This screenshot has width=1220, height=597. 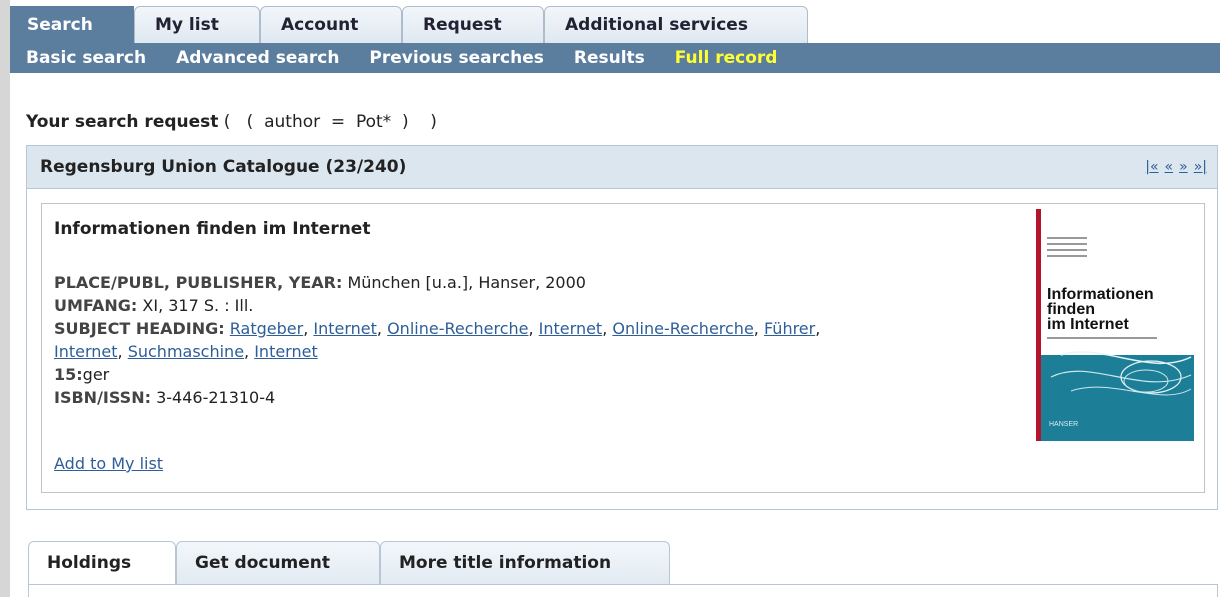 I want to click on tab-get-document: Get document, so click(x=278, y=562).